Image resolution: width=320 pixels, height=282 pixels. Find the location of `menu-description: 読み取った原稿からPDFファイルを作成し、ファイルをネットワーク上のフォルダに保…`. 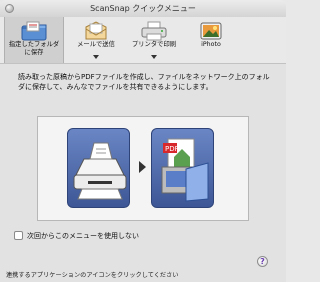

menu-description: 読み取った原稿からPDFファイルを作成し、ファイルをネットワーク上のフォルダに保… is located at coordinates (144, 82).